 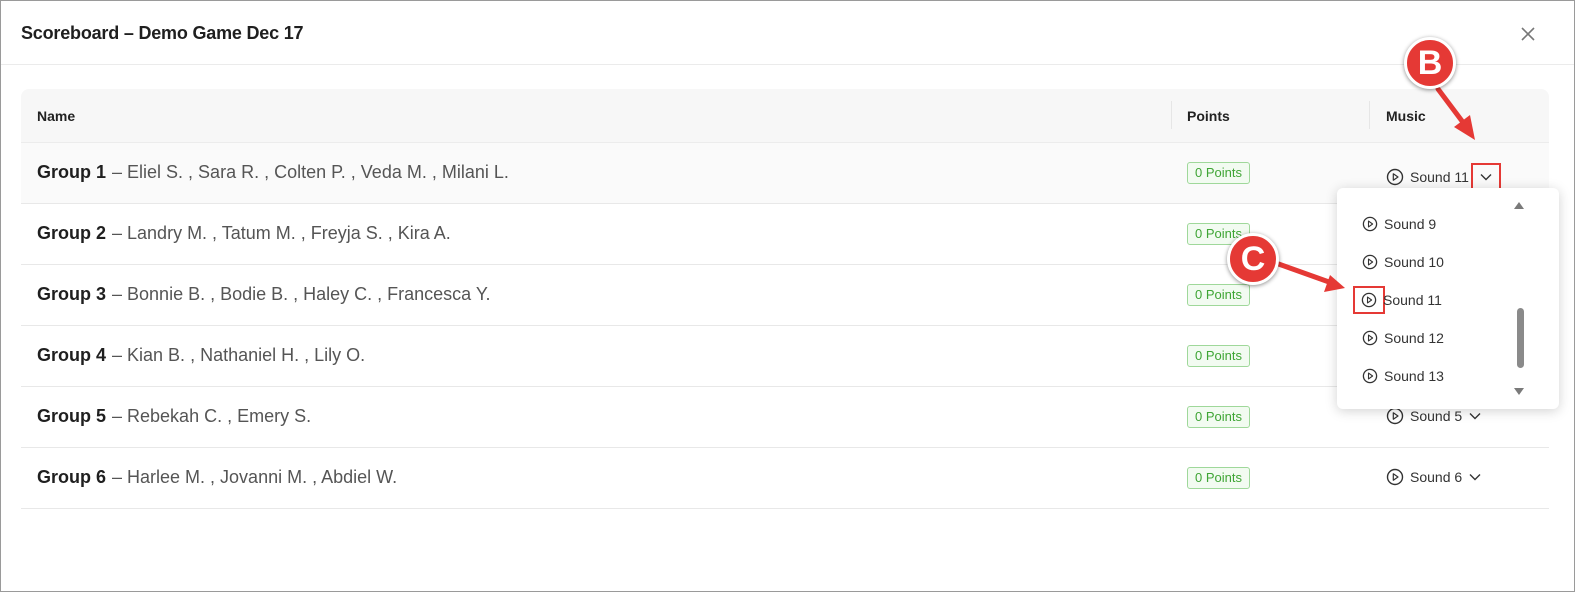 I want to click on column-header-music: Music, so click(x=1406, y=116).